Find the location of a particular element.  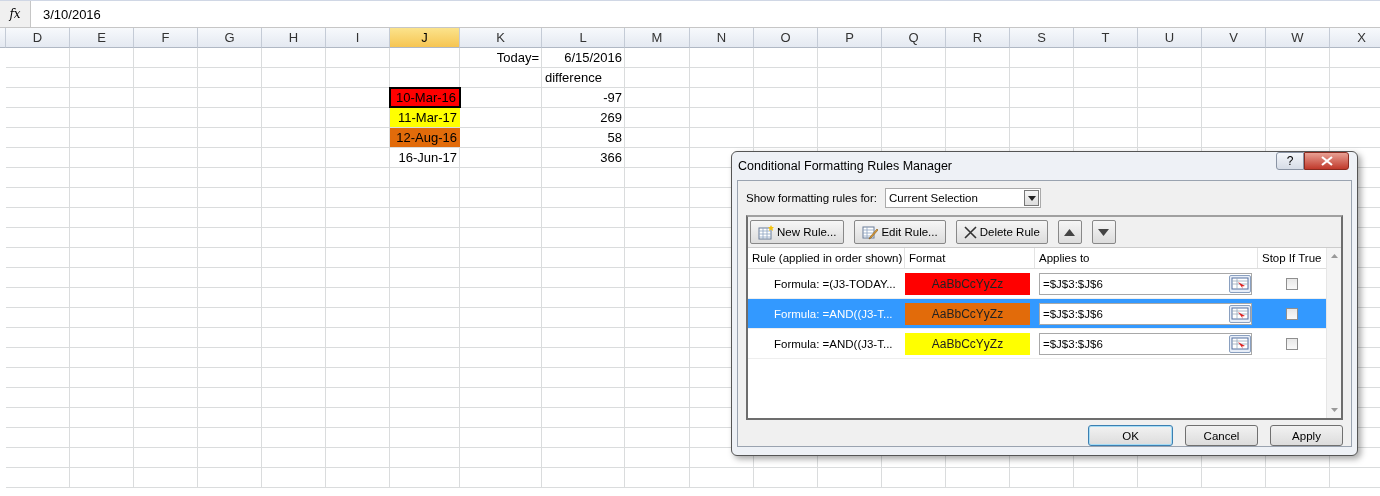

dialog-button: OK is located at coordinates (1130, 435).